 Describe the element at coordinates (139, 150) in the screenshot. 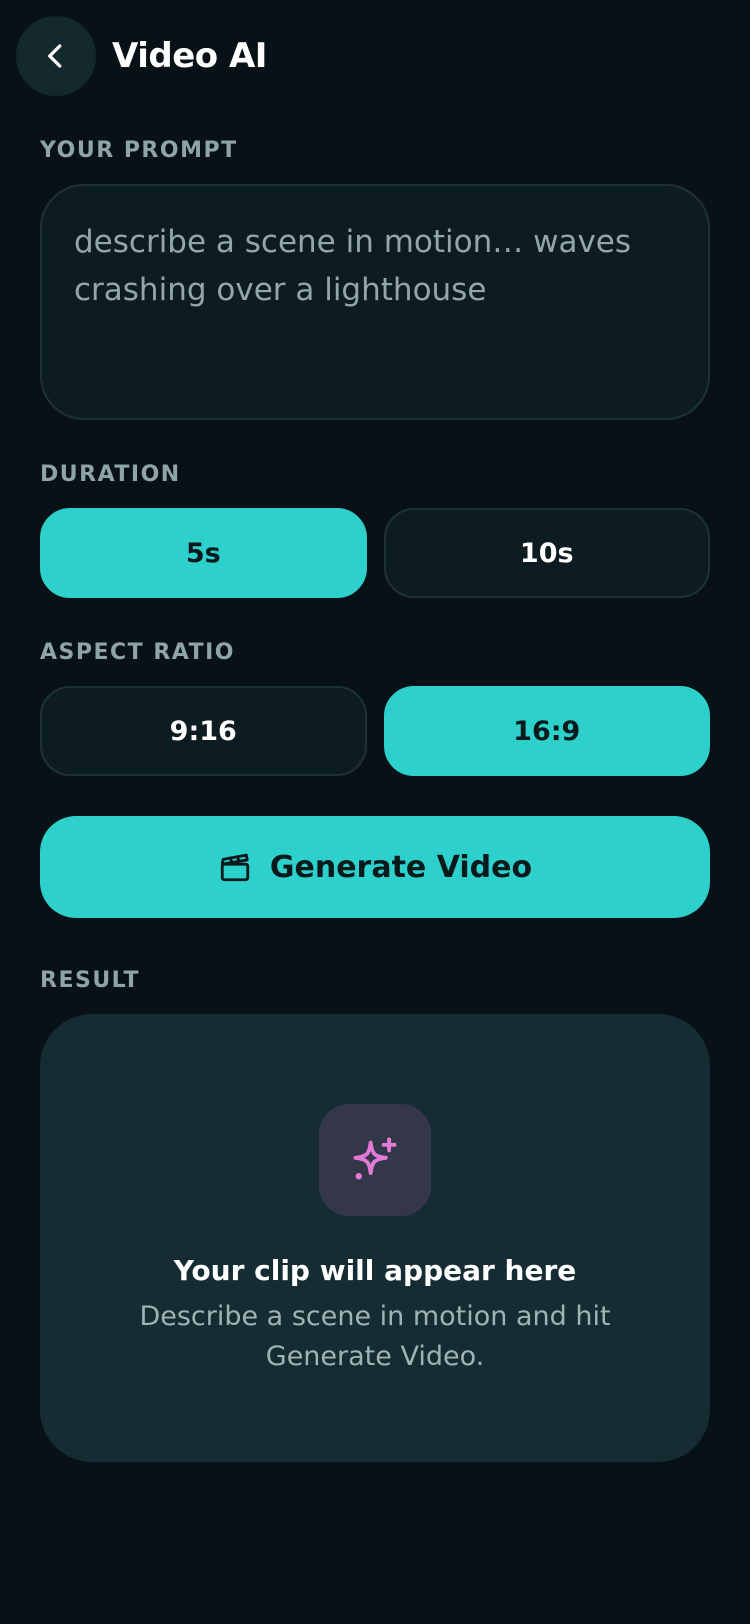

I see `prompt-label: YOUR PROMPT` at that location.